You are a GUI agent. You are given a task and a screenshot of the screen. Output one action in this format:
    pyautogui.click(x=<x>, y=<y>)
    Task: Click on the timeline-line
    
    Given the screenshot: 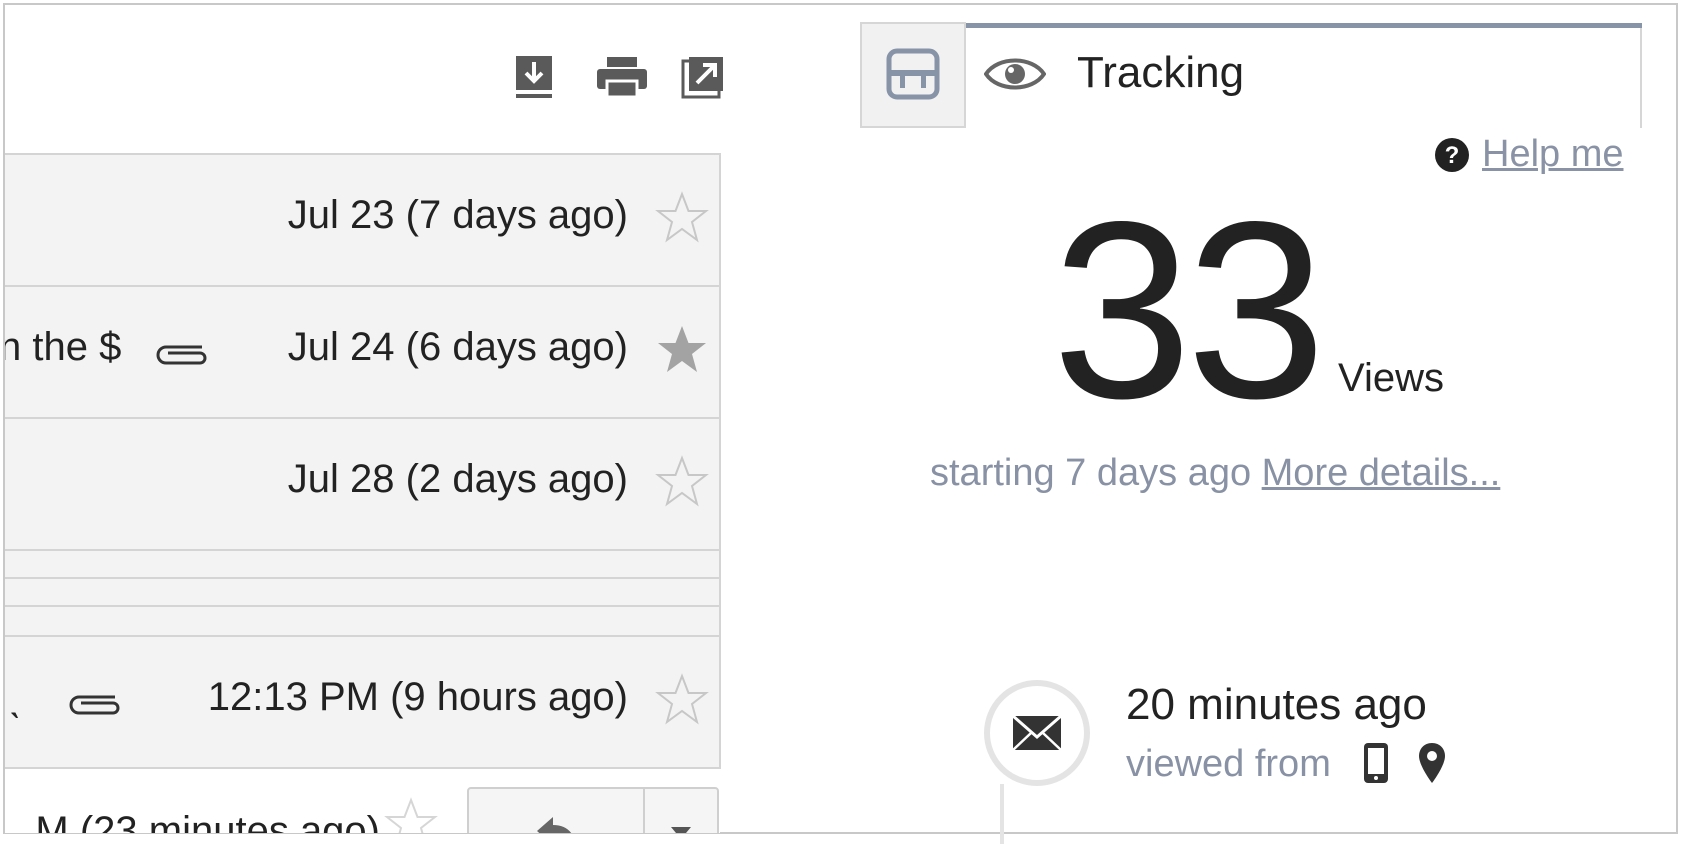 What is the action you would take?
    pyautogui.click(x=1002, y=814)
    